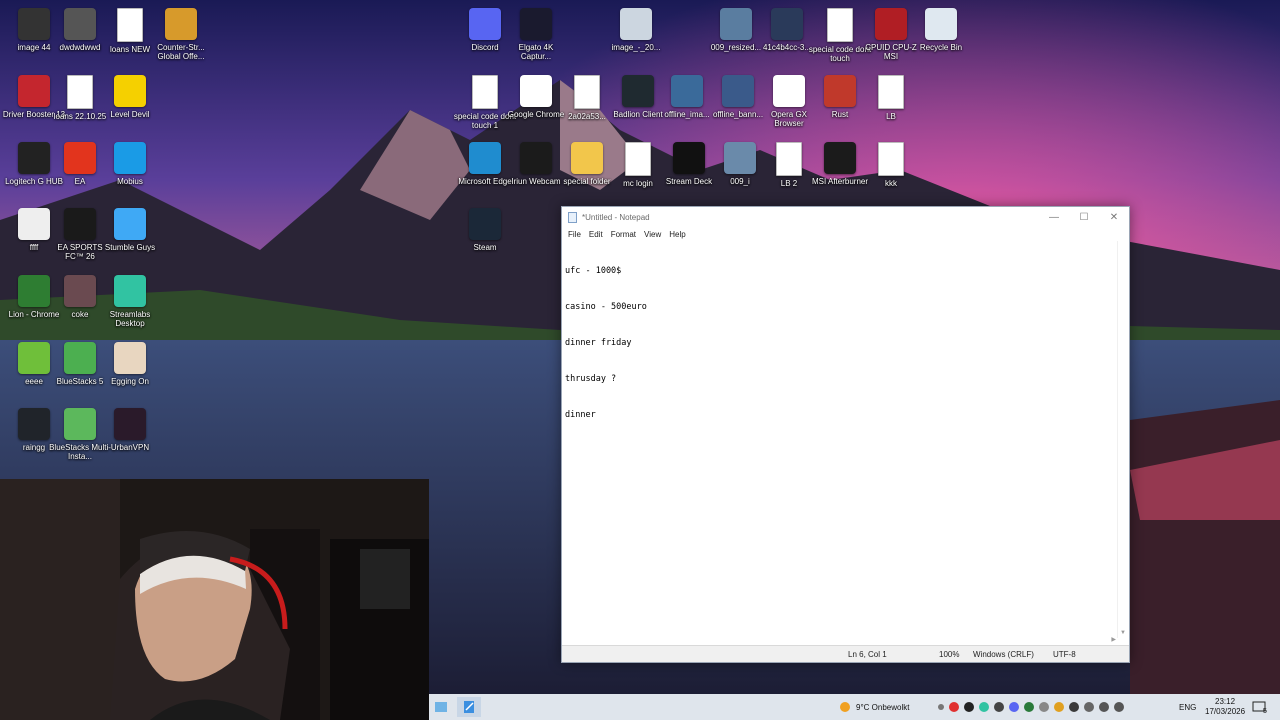 The image size is (1280, 720). I want to click on menu-file: File, so click(574, 234).